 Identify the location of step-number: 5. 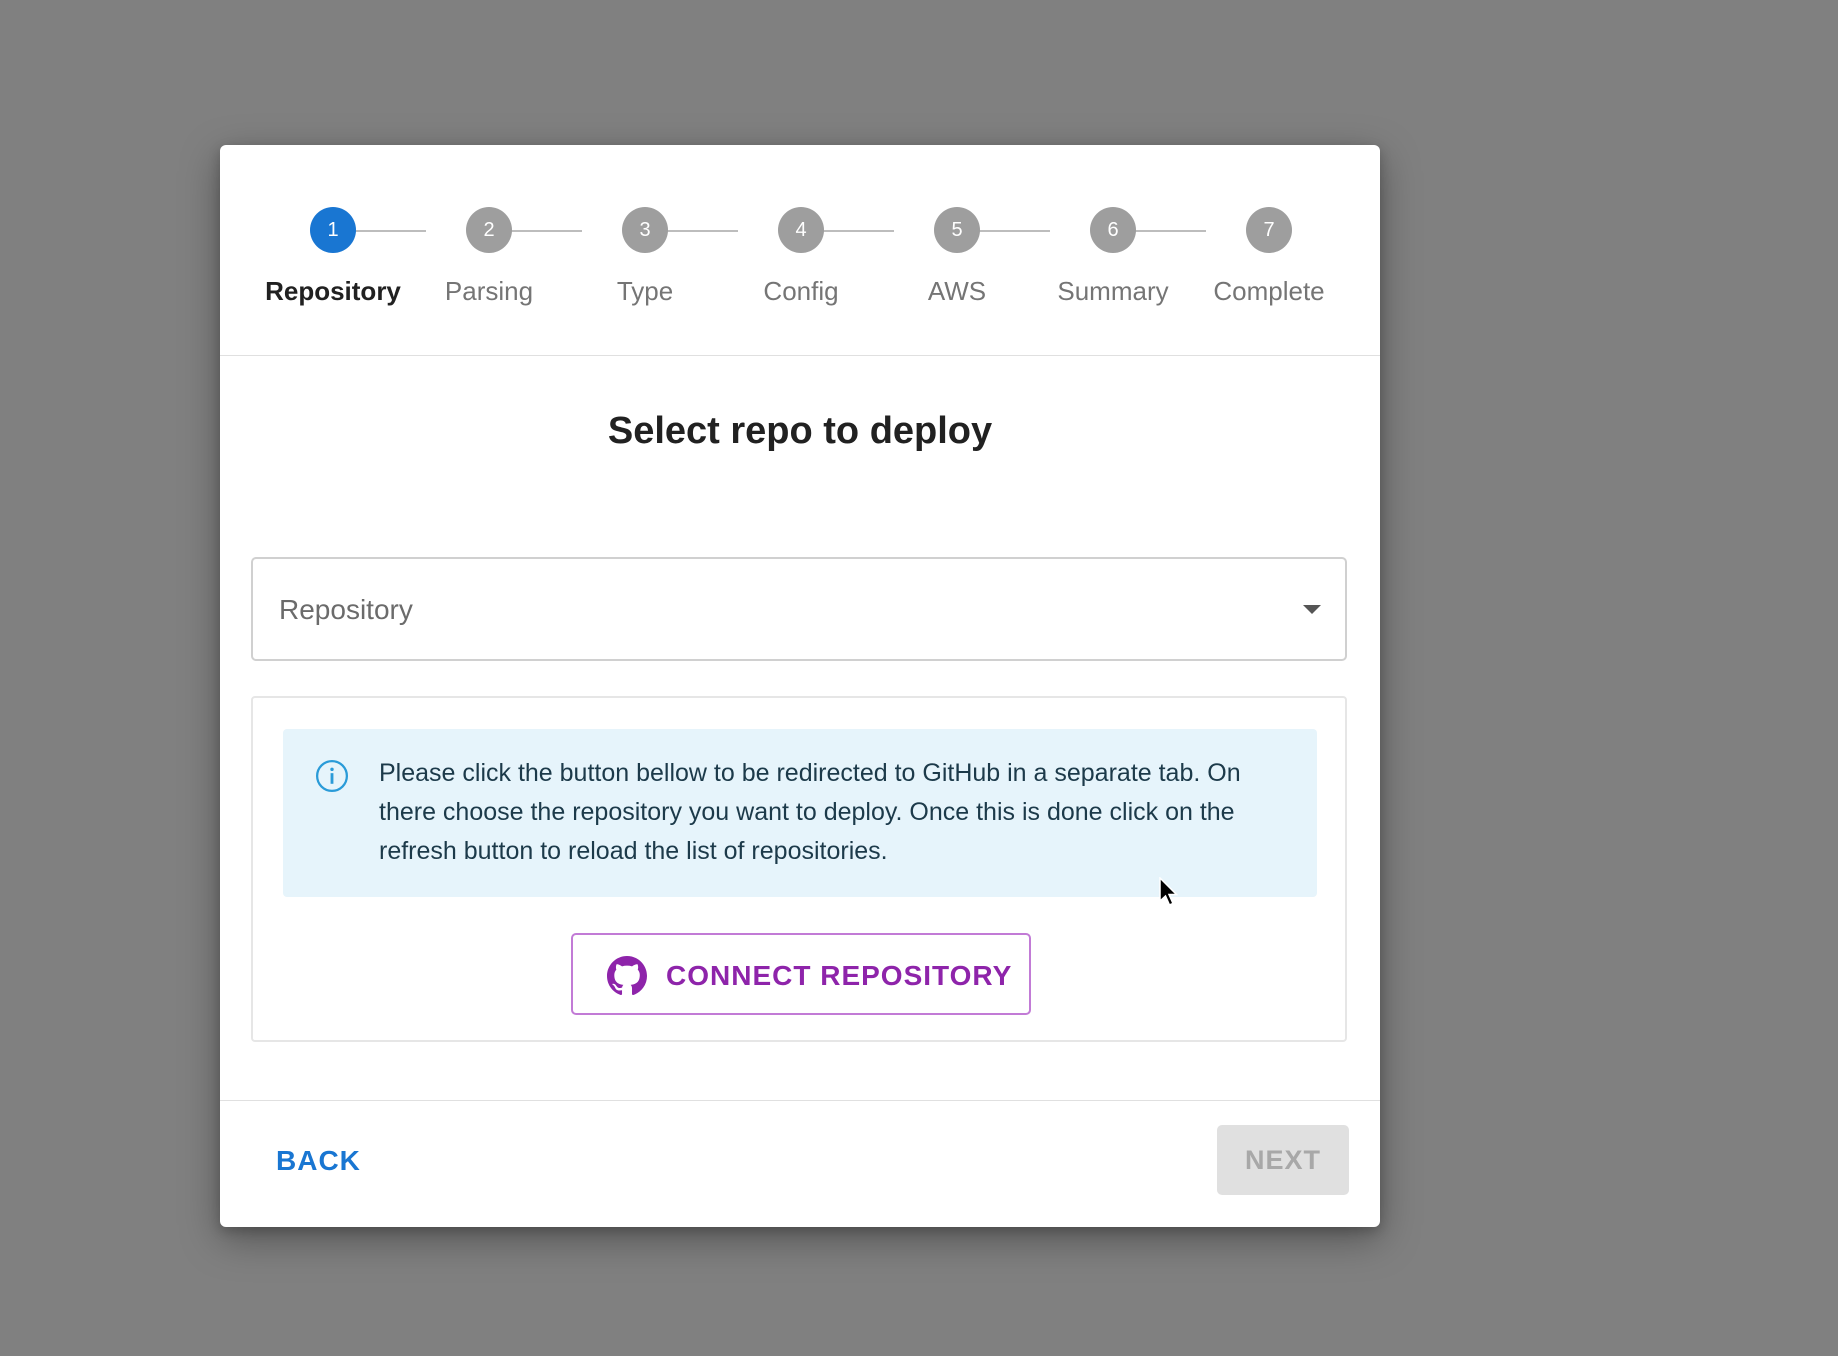
(957, 230).